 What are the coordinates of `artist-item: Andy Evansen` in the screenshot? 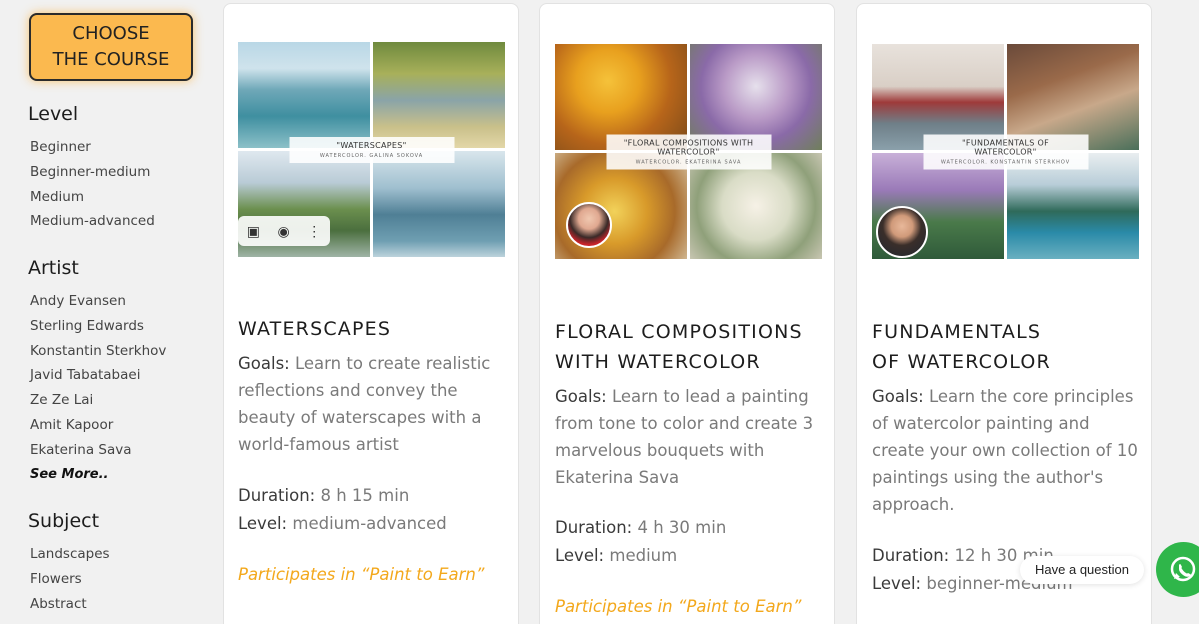 It's located at (97, 301).